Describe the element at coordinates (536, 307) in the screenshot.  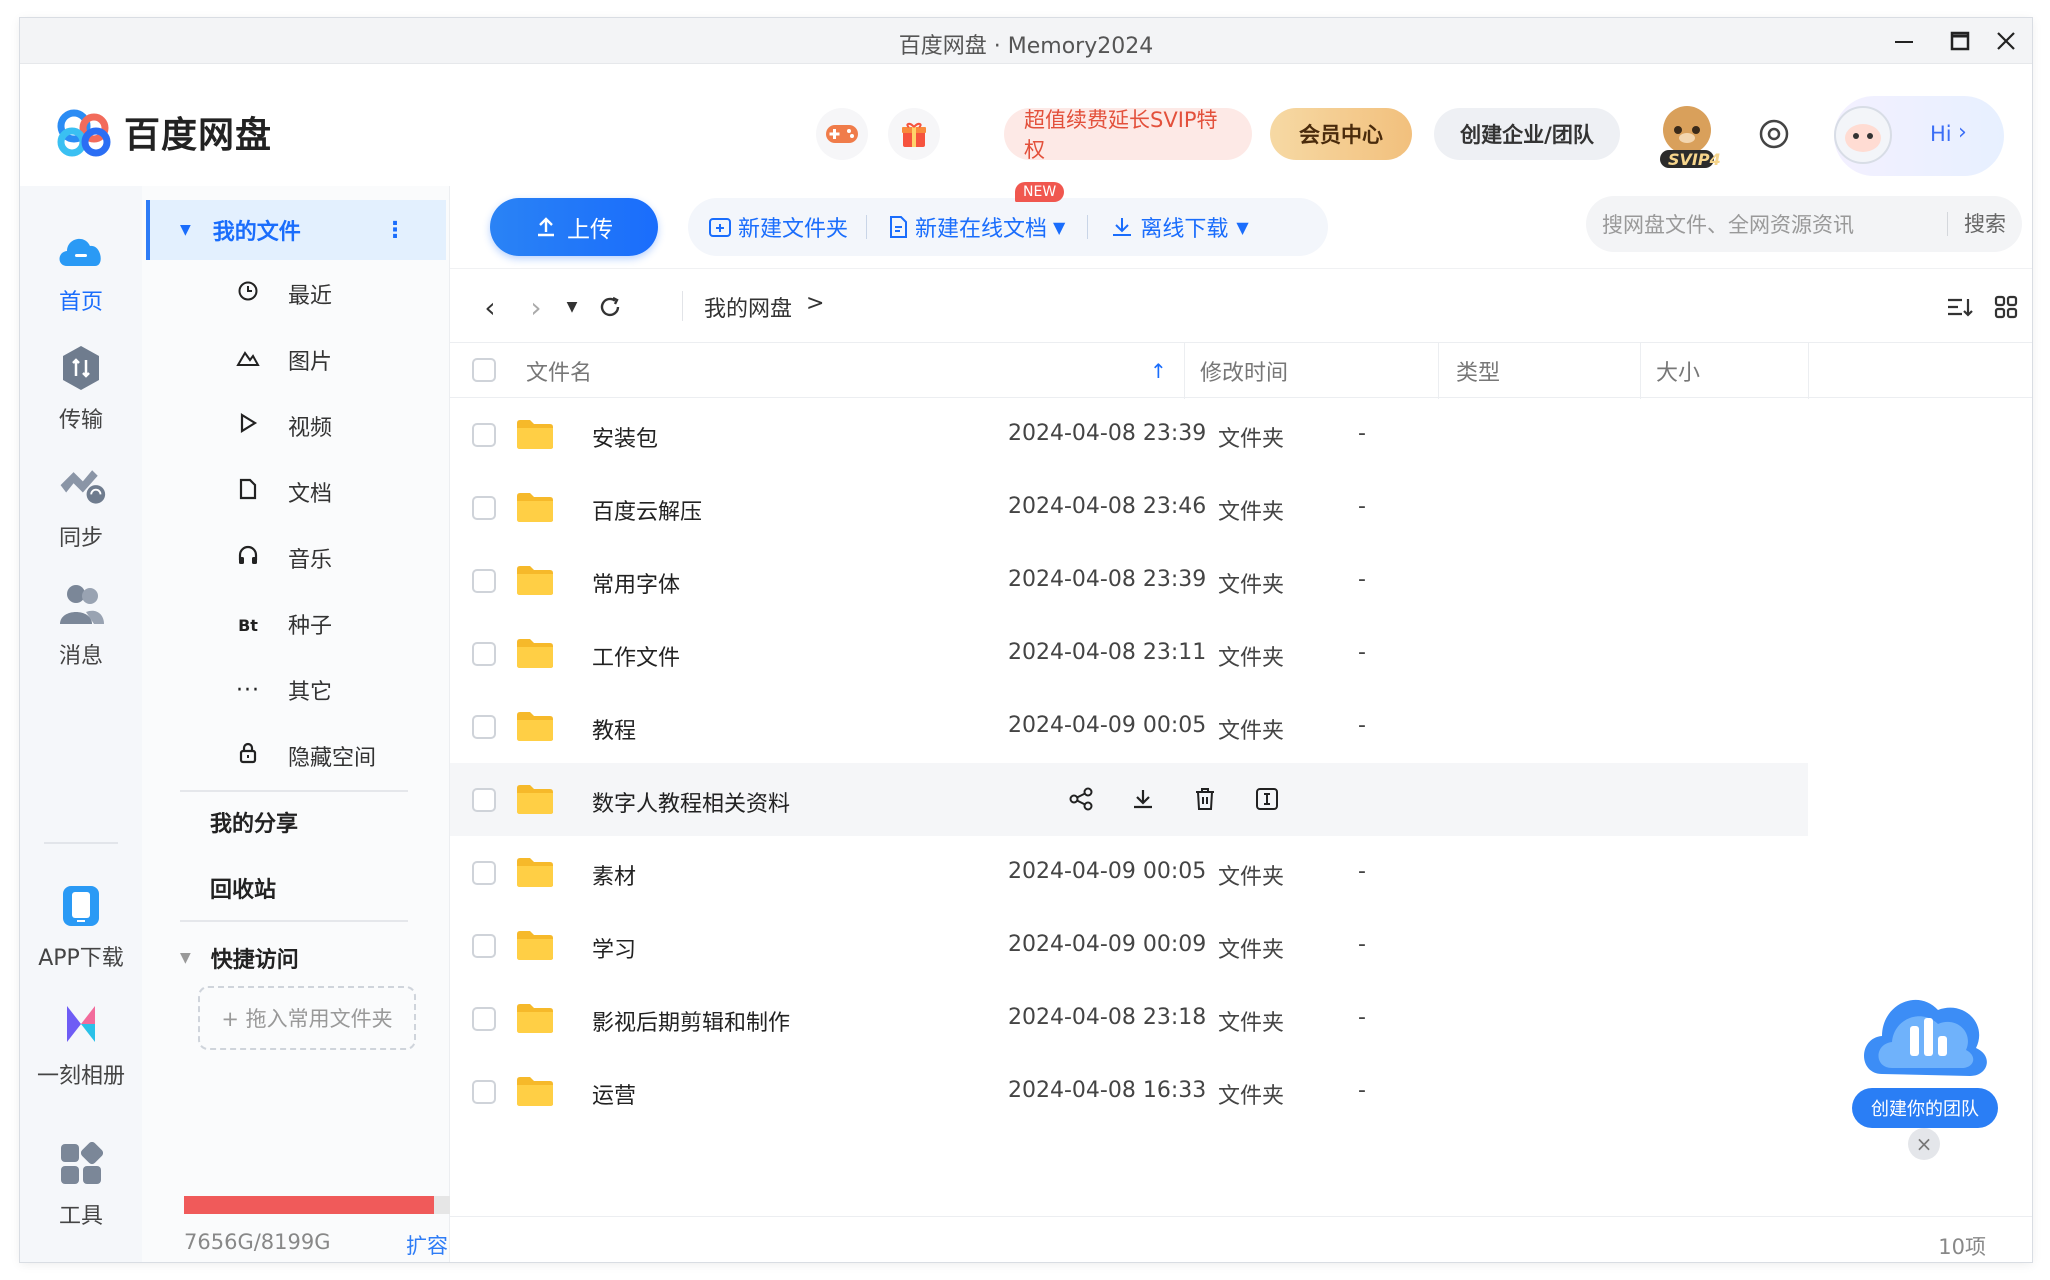
I see `forward-button: ›` at that location.